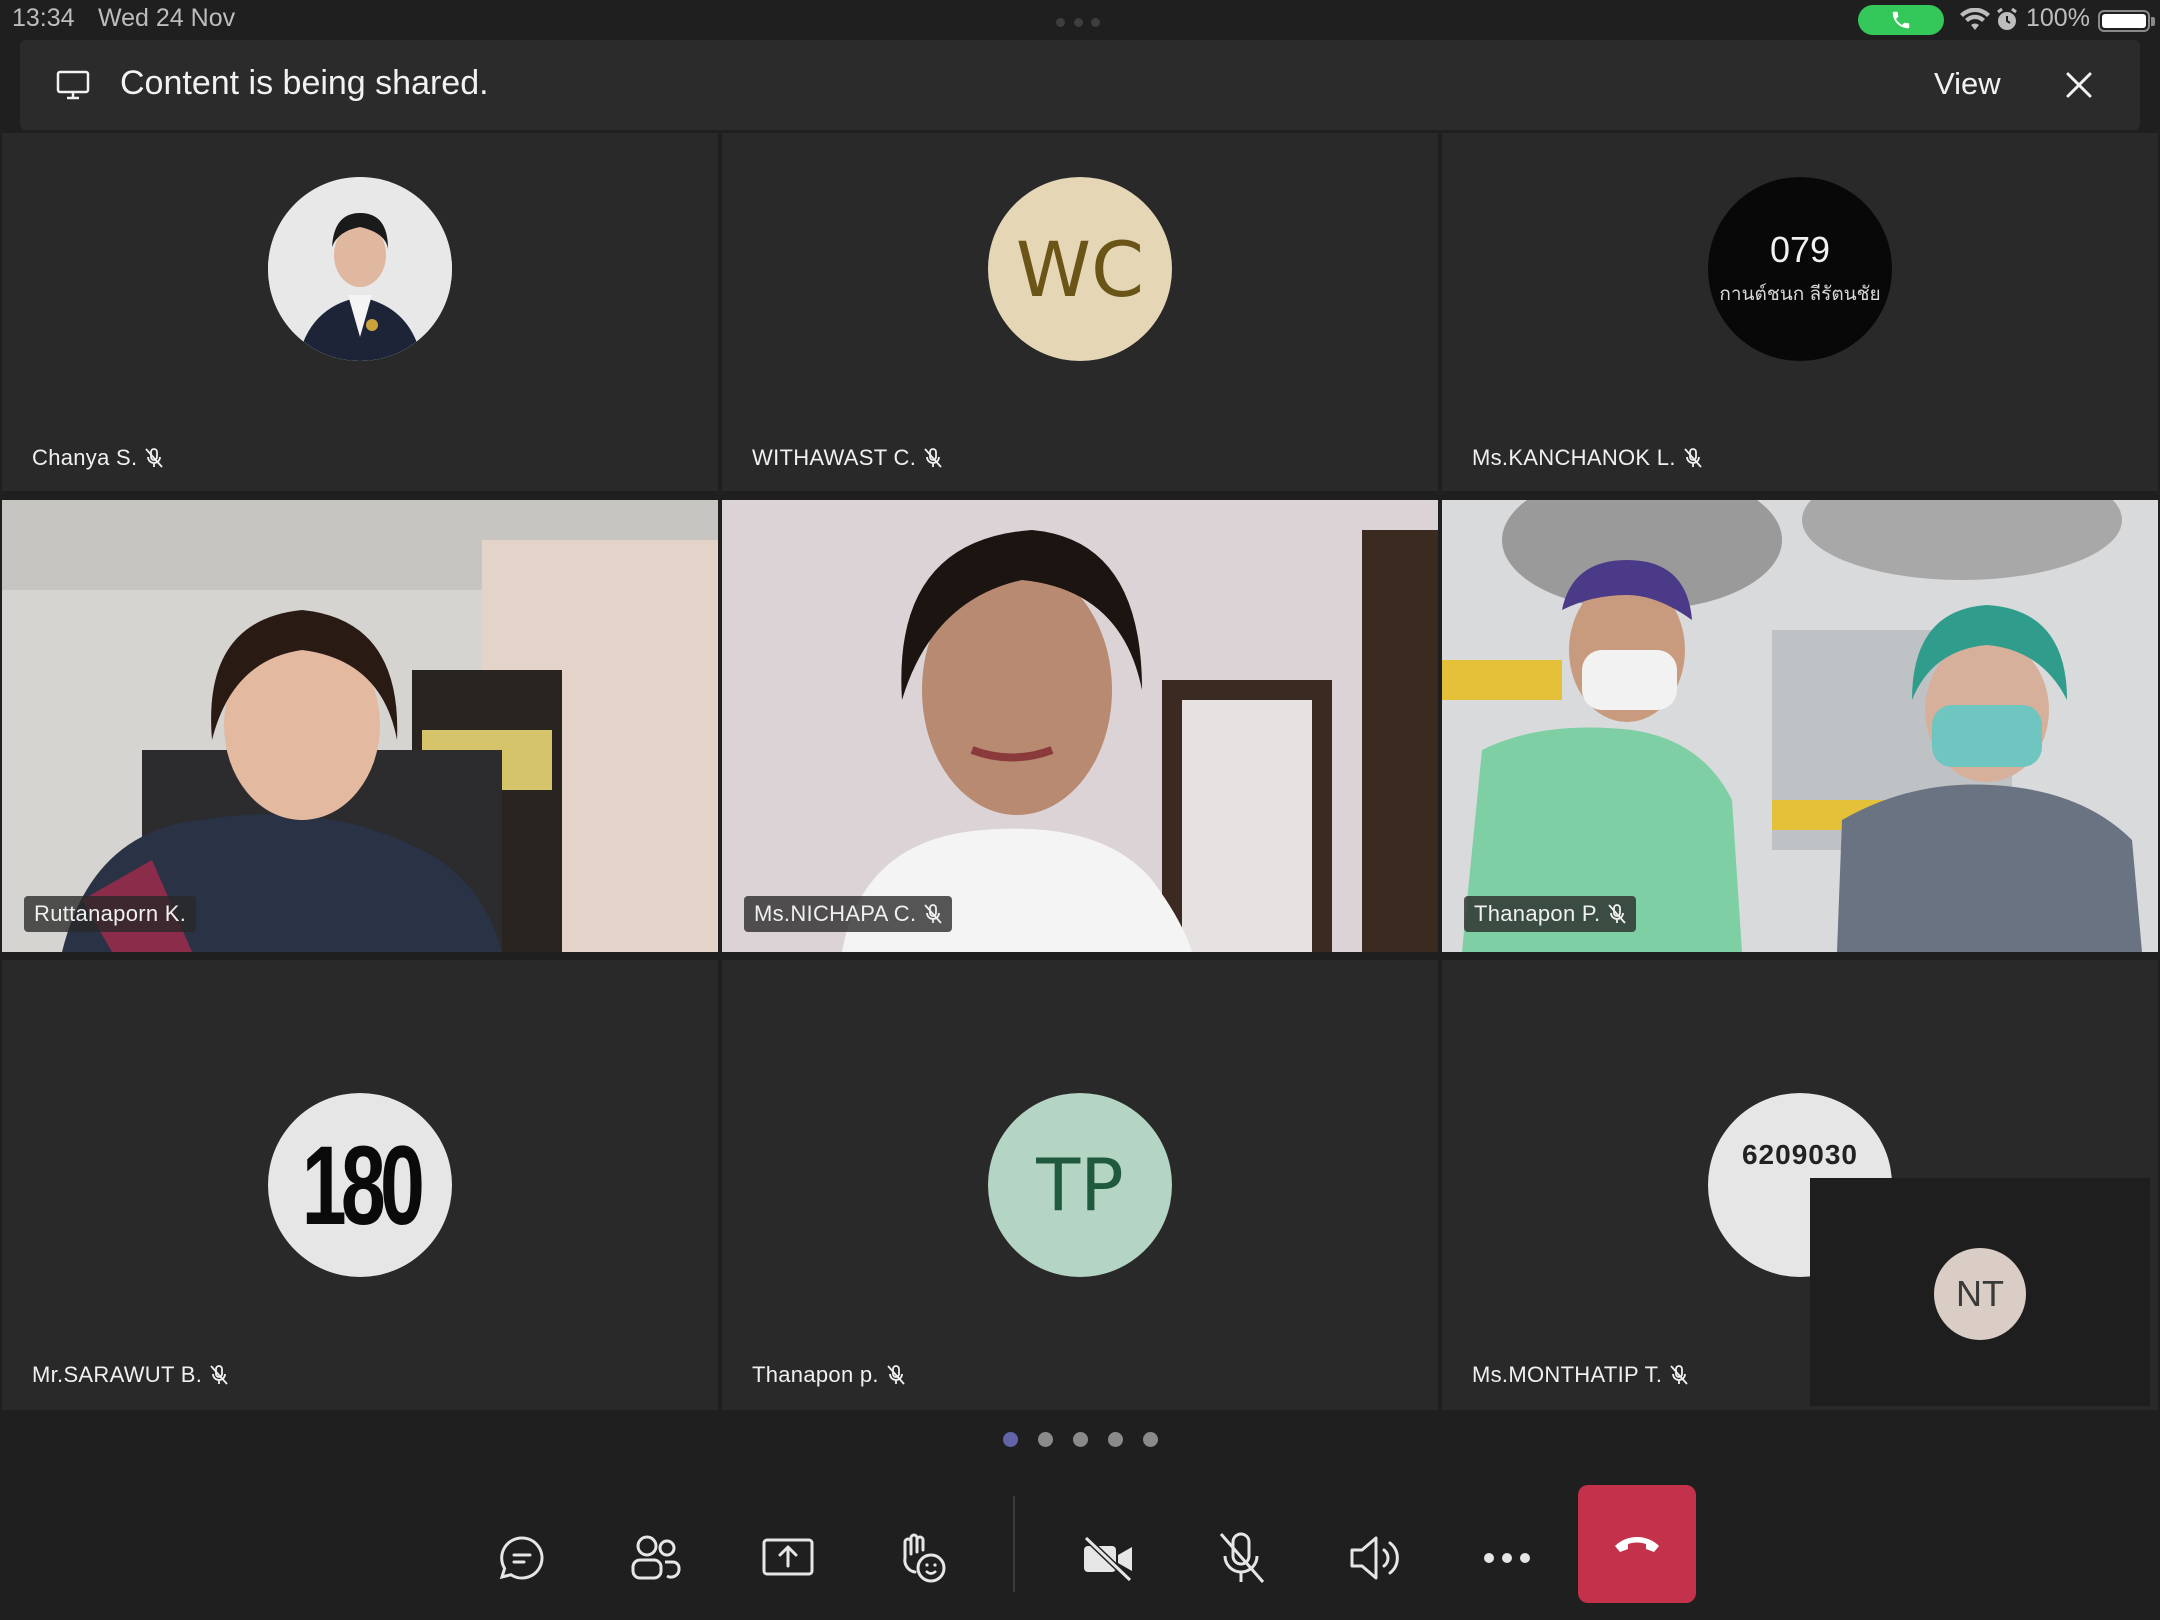  I want to click on self-avatar: NT, so click(1980, 1294).